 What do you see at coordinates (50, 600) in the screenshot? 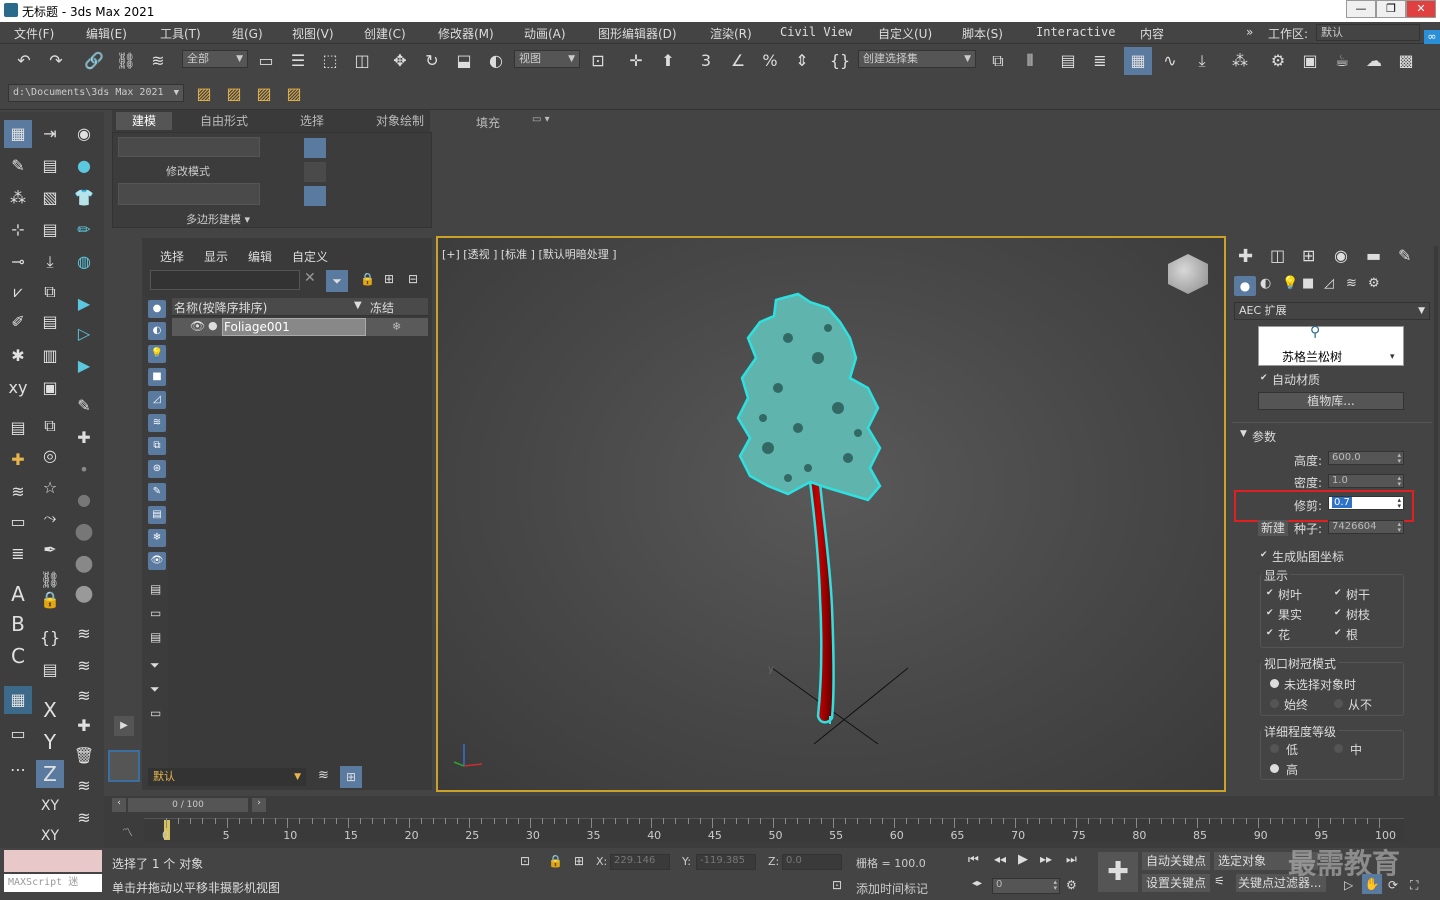
I see `lock-icon: 🔒` at bounding box center [50, 600].